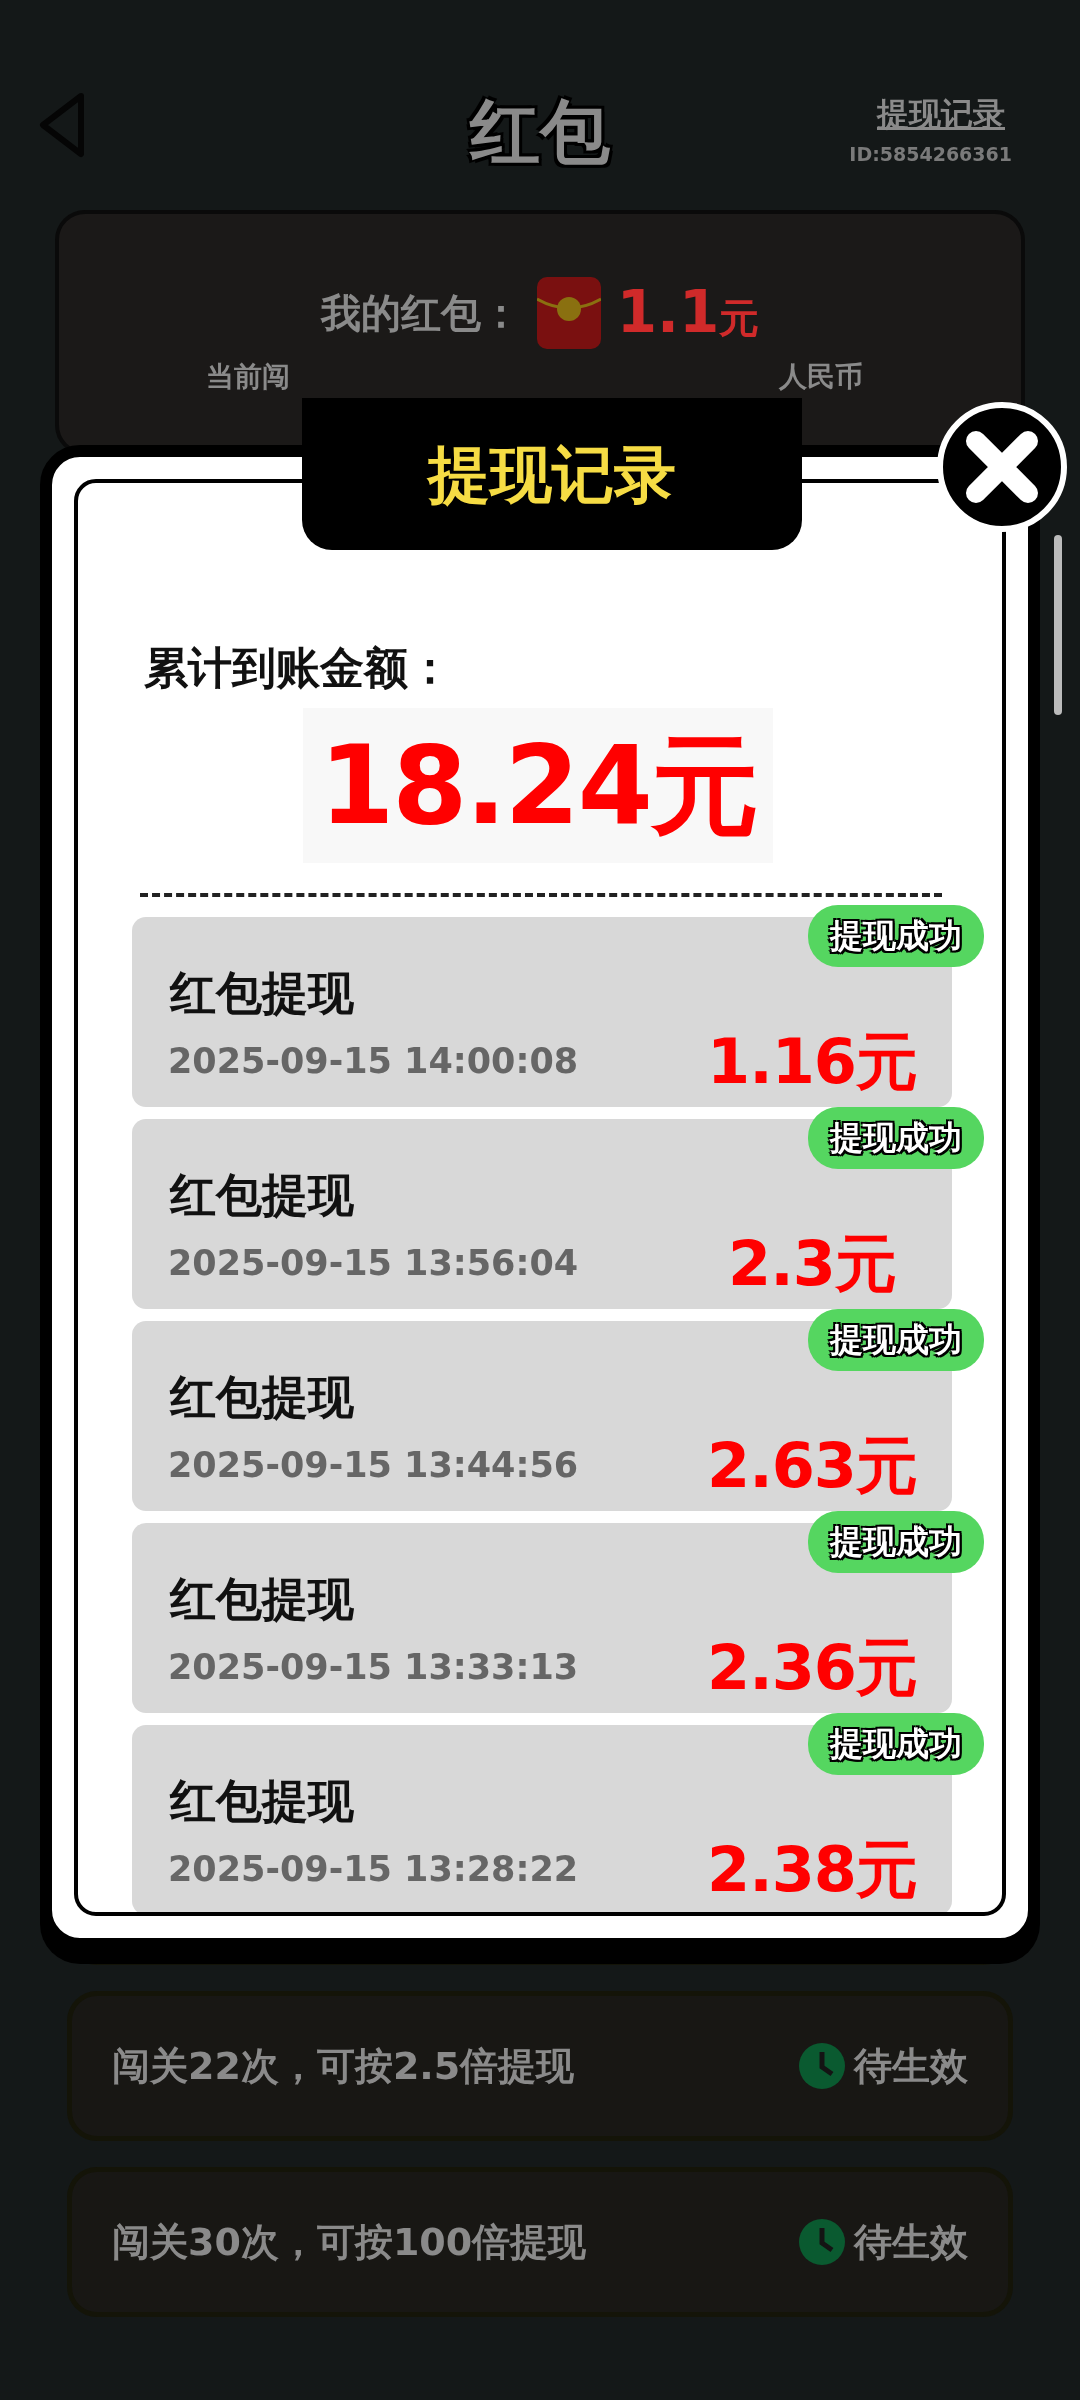 The width and height of the screenshot is (1080, 2400). What do you see at coordinates (538, 785) in the screenshot?
I see `total-amount: 18.24元` at bounding box center [538, 785].